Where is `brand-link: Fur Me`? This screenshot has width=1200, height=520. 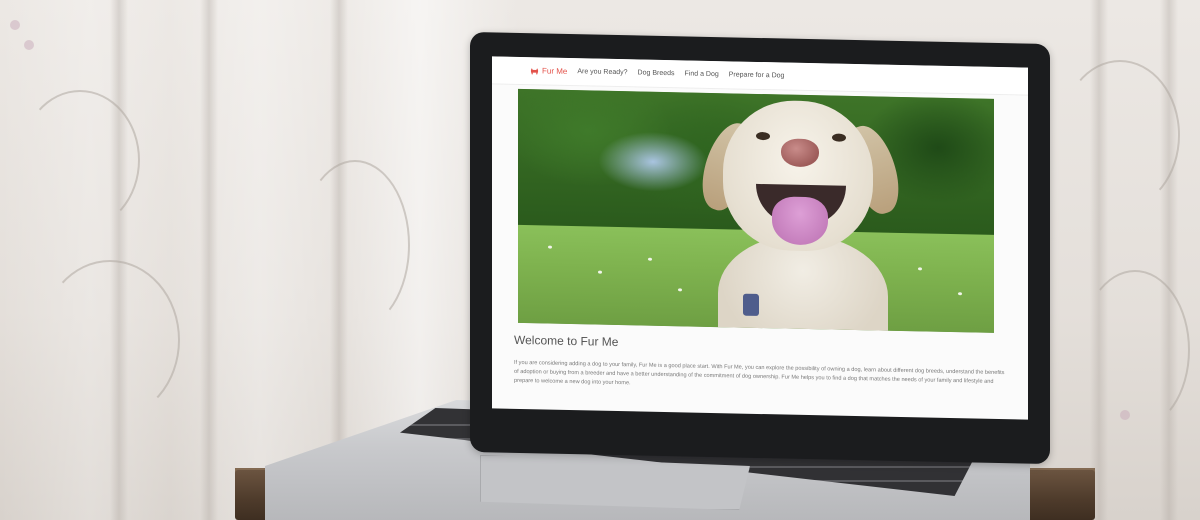
brand-link: Fur Me is located at coordinates (548, 71).